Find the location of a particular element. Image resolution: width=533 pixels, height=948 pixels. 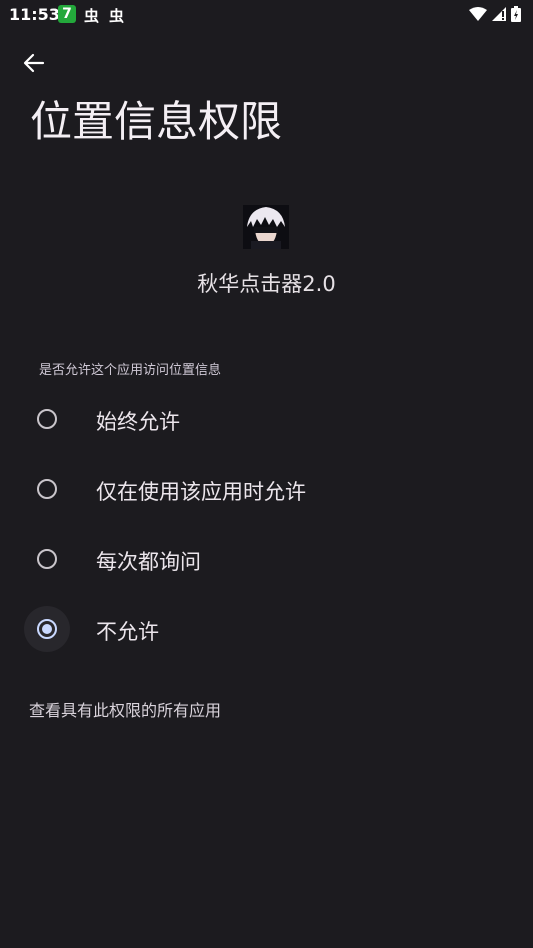

arrow-back-icon is located at coordinates (34, 63).